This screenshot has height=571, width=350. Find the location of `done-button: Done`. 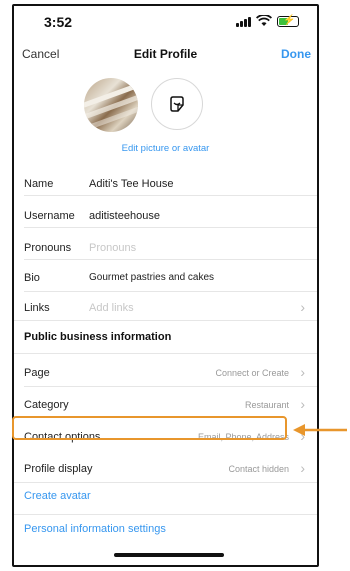

done-button: Done is located at coordinates (296, 54).